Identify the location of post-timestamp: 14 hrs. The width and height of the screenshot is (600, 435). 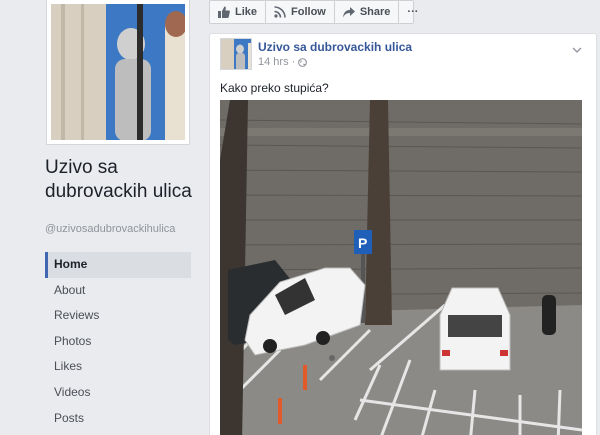
(273, 62).